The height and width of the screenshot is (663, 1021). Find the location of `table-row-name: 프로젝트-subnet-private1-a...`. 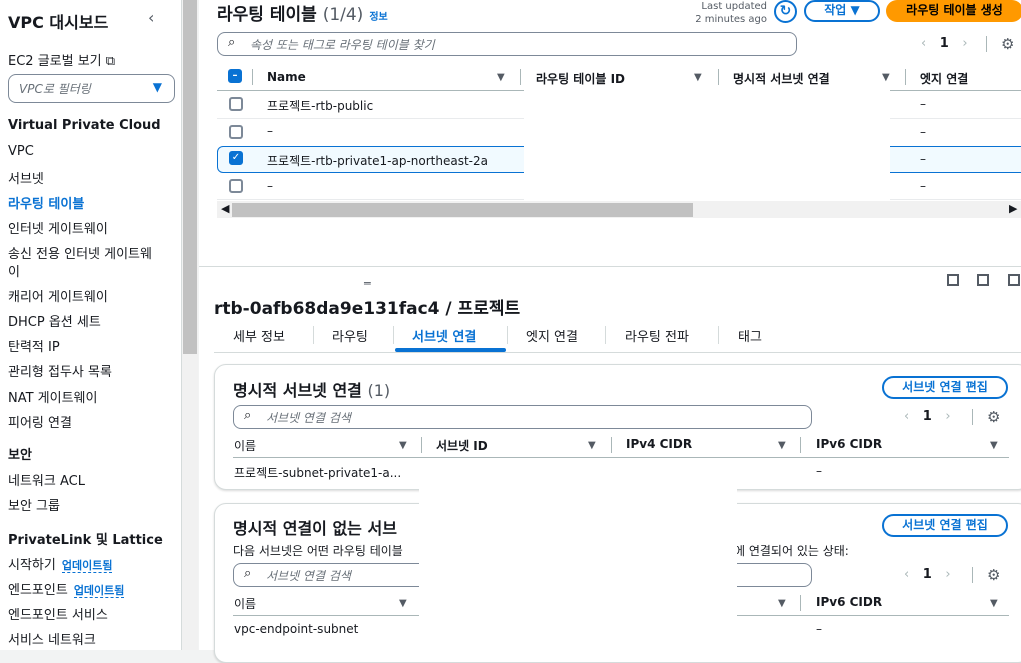

table-row-name: 프로젝트-subnet-private1-a... is located at coordinates (317, 472).